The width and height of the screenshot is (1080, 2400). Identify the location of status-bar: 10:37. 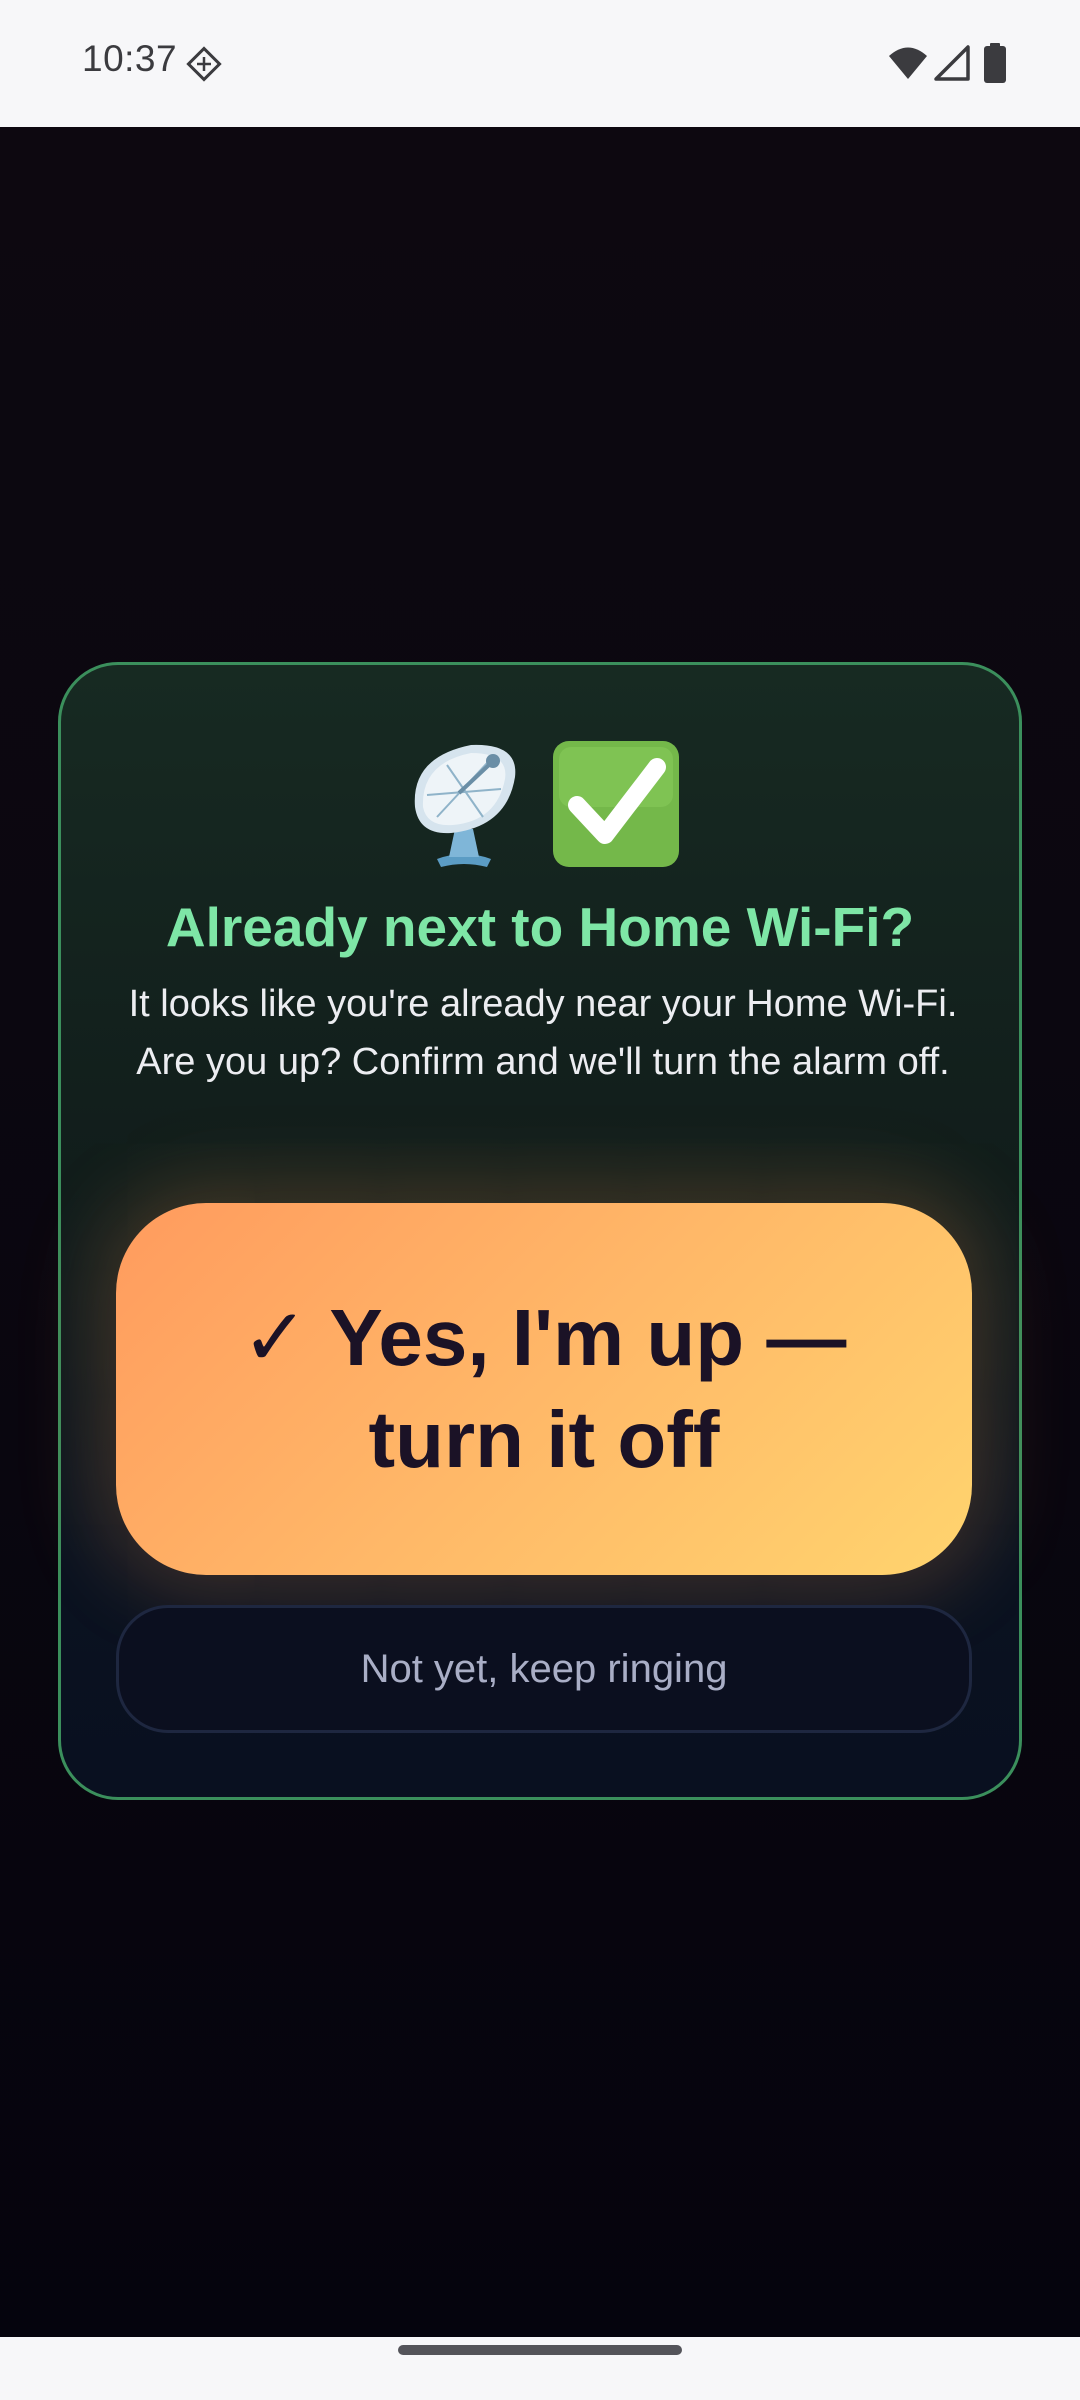
(540, 63).